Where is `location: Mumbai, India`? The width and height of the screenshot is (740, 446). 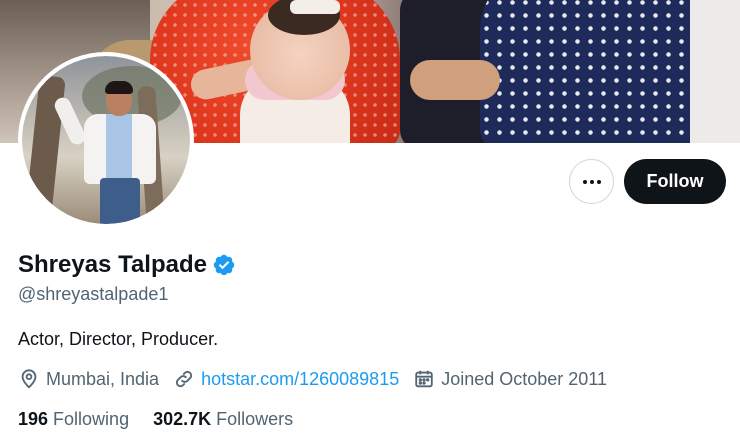 location: Mumbai, India is located at coordinates (88, 379).